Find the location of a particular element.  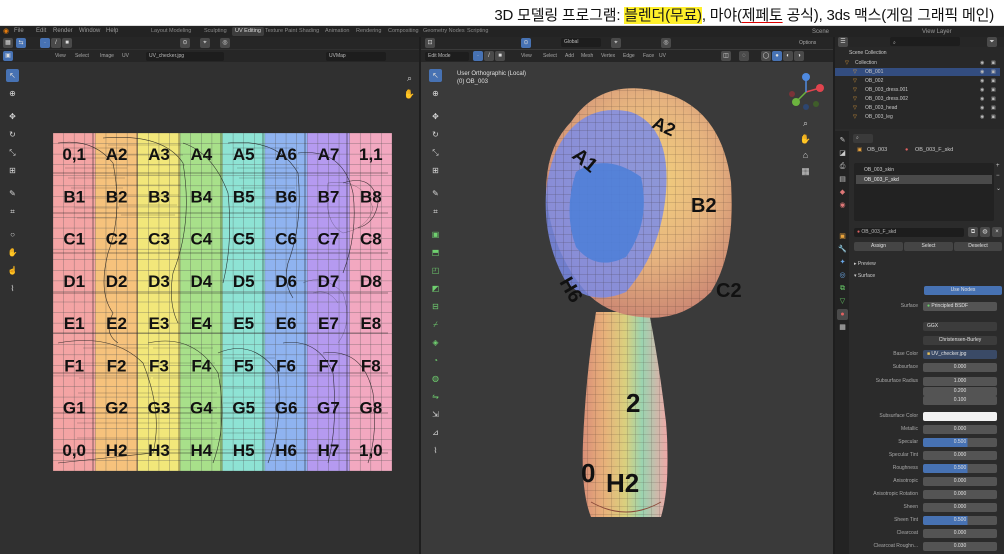

viewport-menu-edge: Edge is located at coordinates (629, 56).